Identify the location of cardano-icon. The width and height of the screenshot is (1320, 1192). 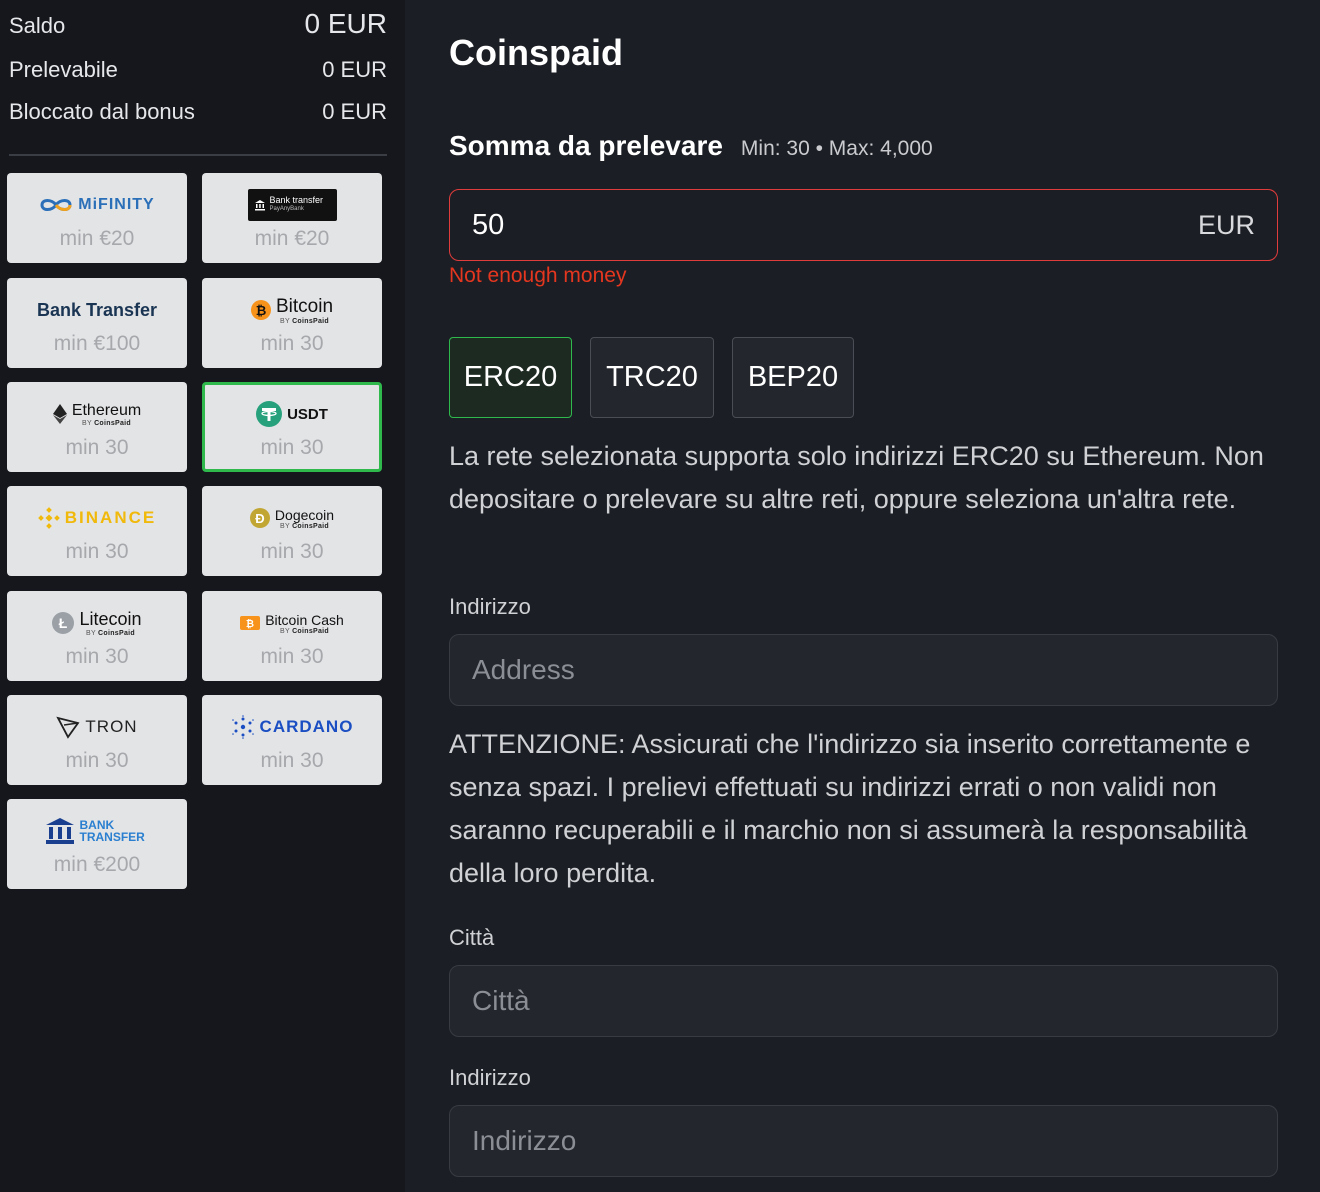
(242, 727).